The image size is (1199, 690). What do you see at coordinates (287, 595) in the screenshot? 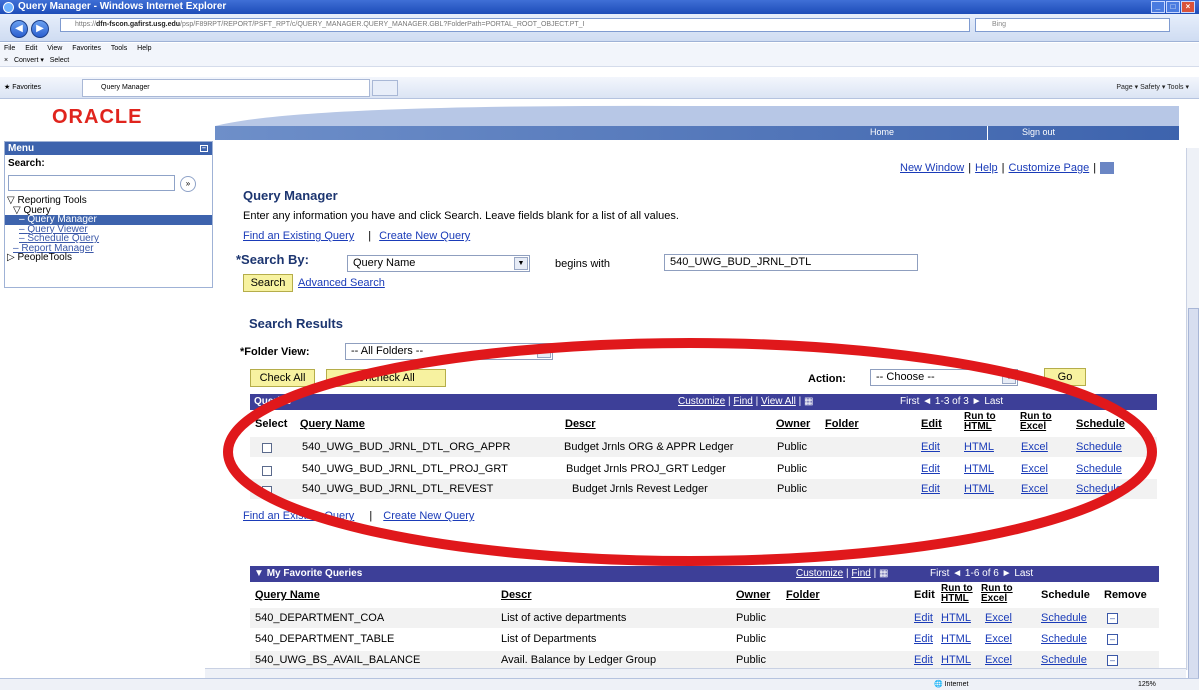
I see `fav-col-query-name: Query Name` at bounding box center [287, 595].